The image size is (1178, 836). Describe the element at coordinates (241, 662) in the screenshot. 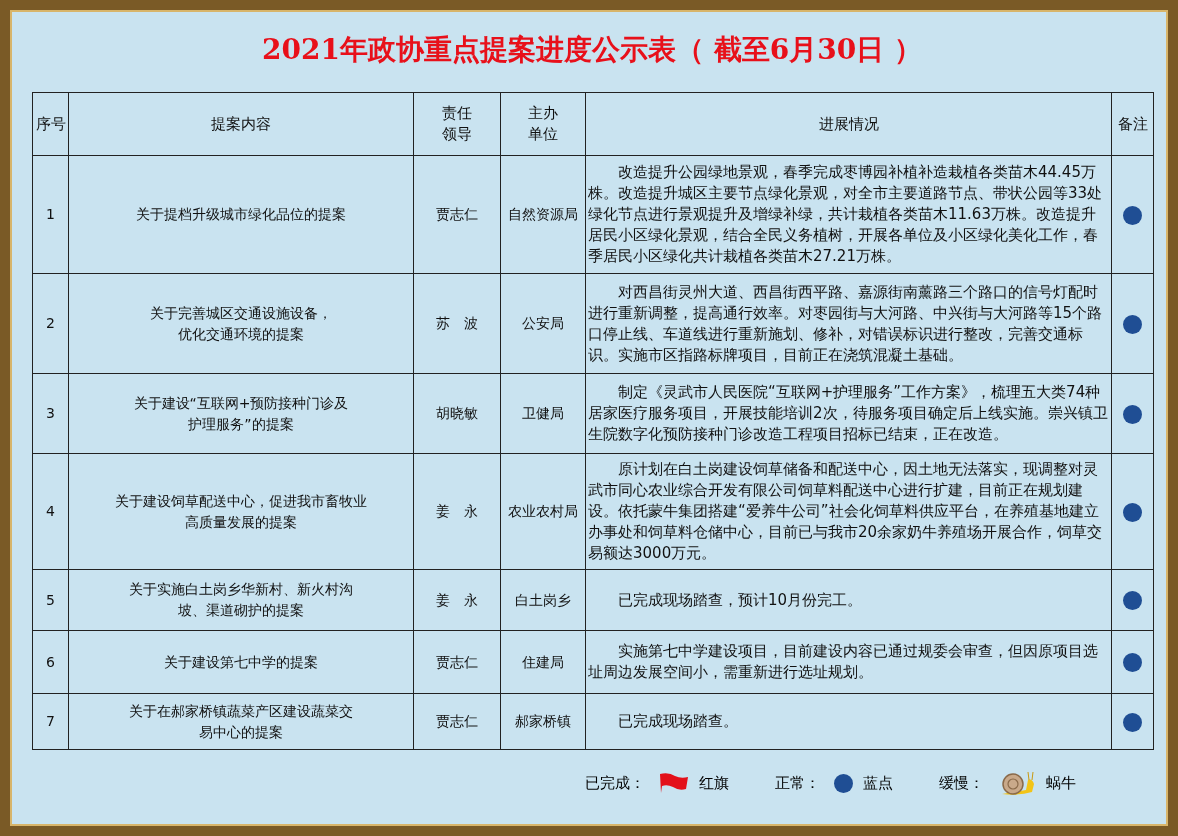

I see `table-cell-text: 关于建设第七中学的提案` at that location.